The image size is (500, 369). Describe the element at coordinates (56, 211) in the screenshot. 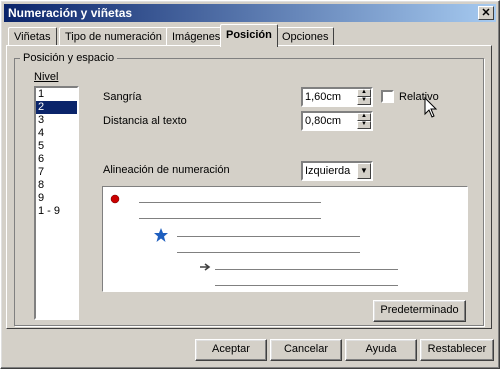

I see `level-item: 1 - 9` at that location.